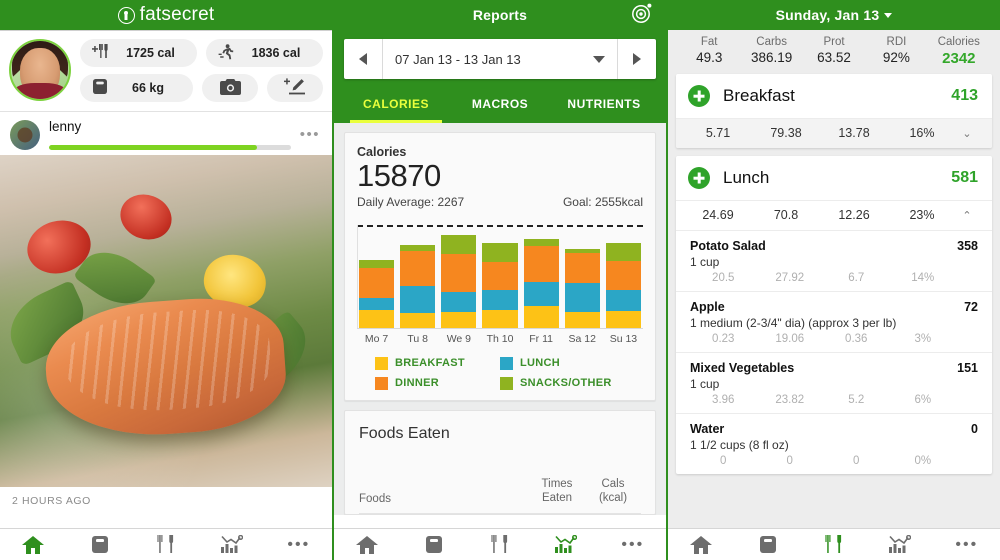 This screenshot has height=560, width=1000. What do you see at coordinates (437, 363) in the screenshot?
I see `legend-breakfast: BREAKFAST` at bounding box center [437, 363].